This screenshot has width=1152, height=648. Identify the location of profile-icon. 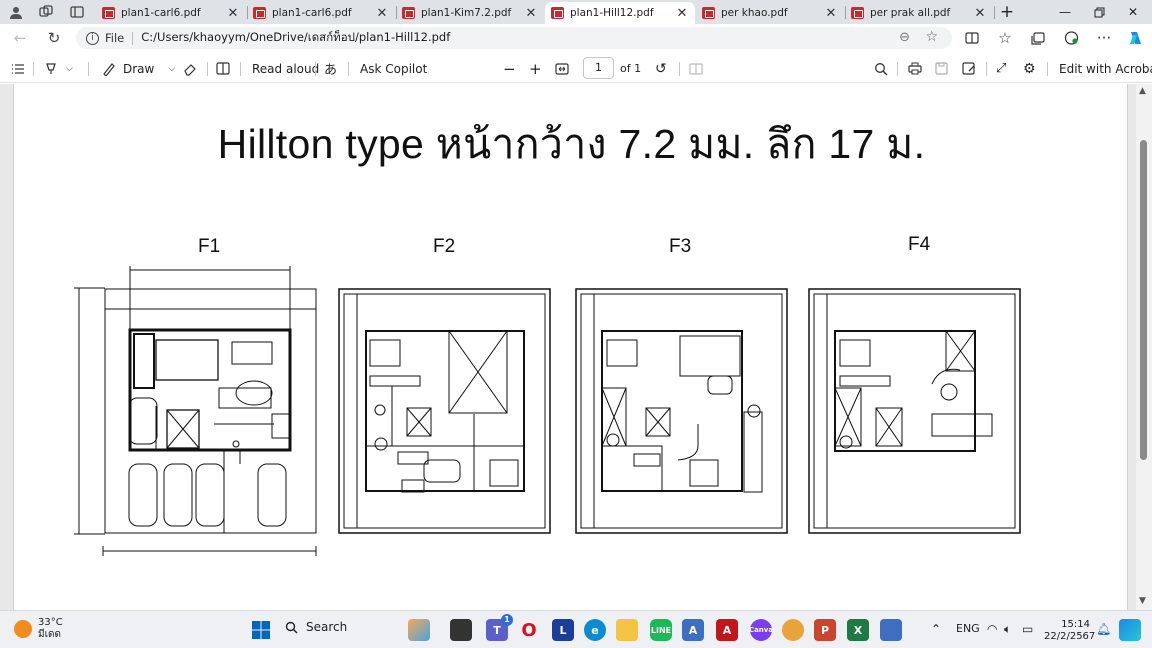
(16, 12).